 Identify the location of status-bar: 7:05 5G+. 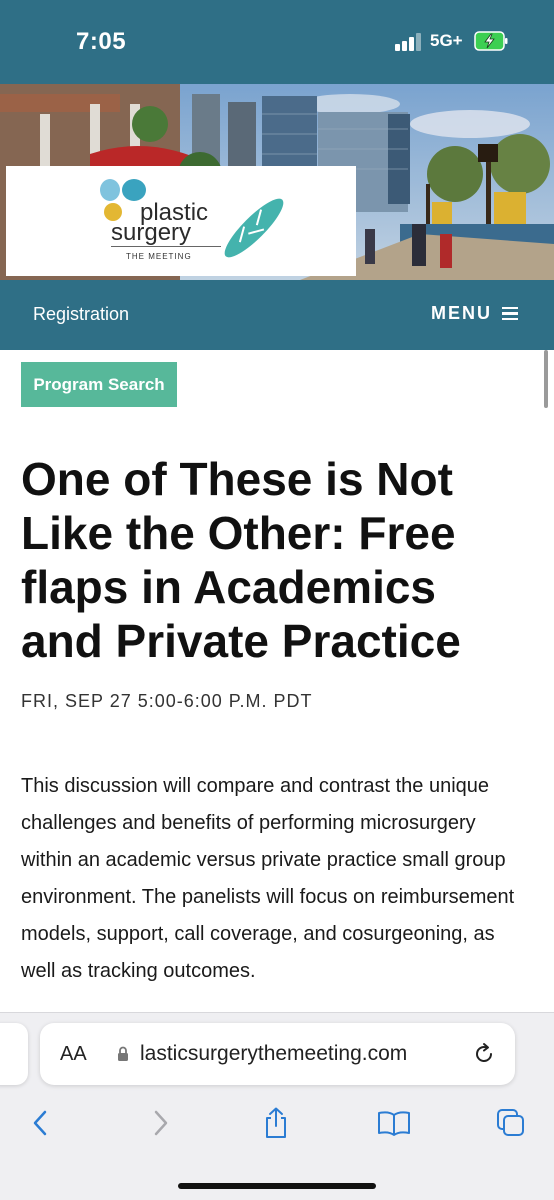
(277, 42).